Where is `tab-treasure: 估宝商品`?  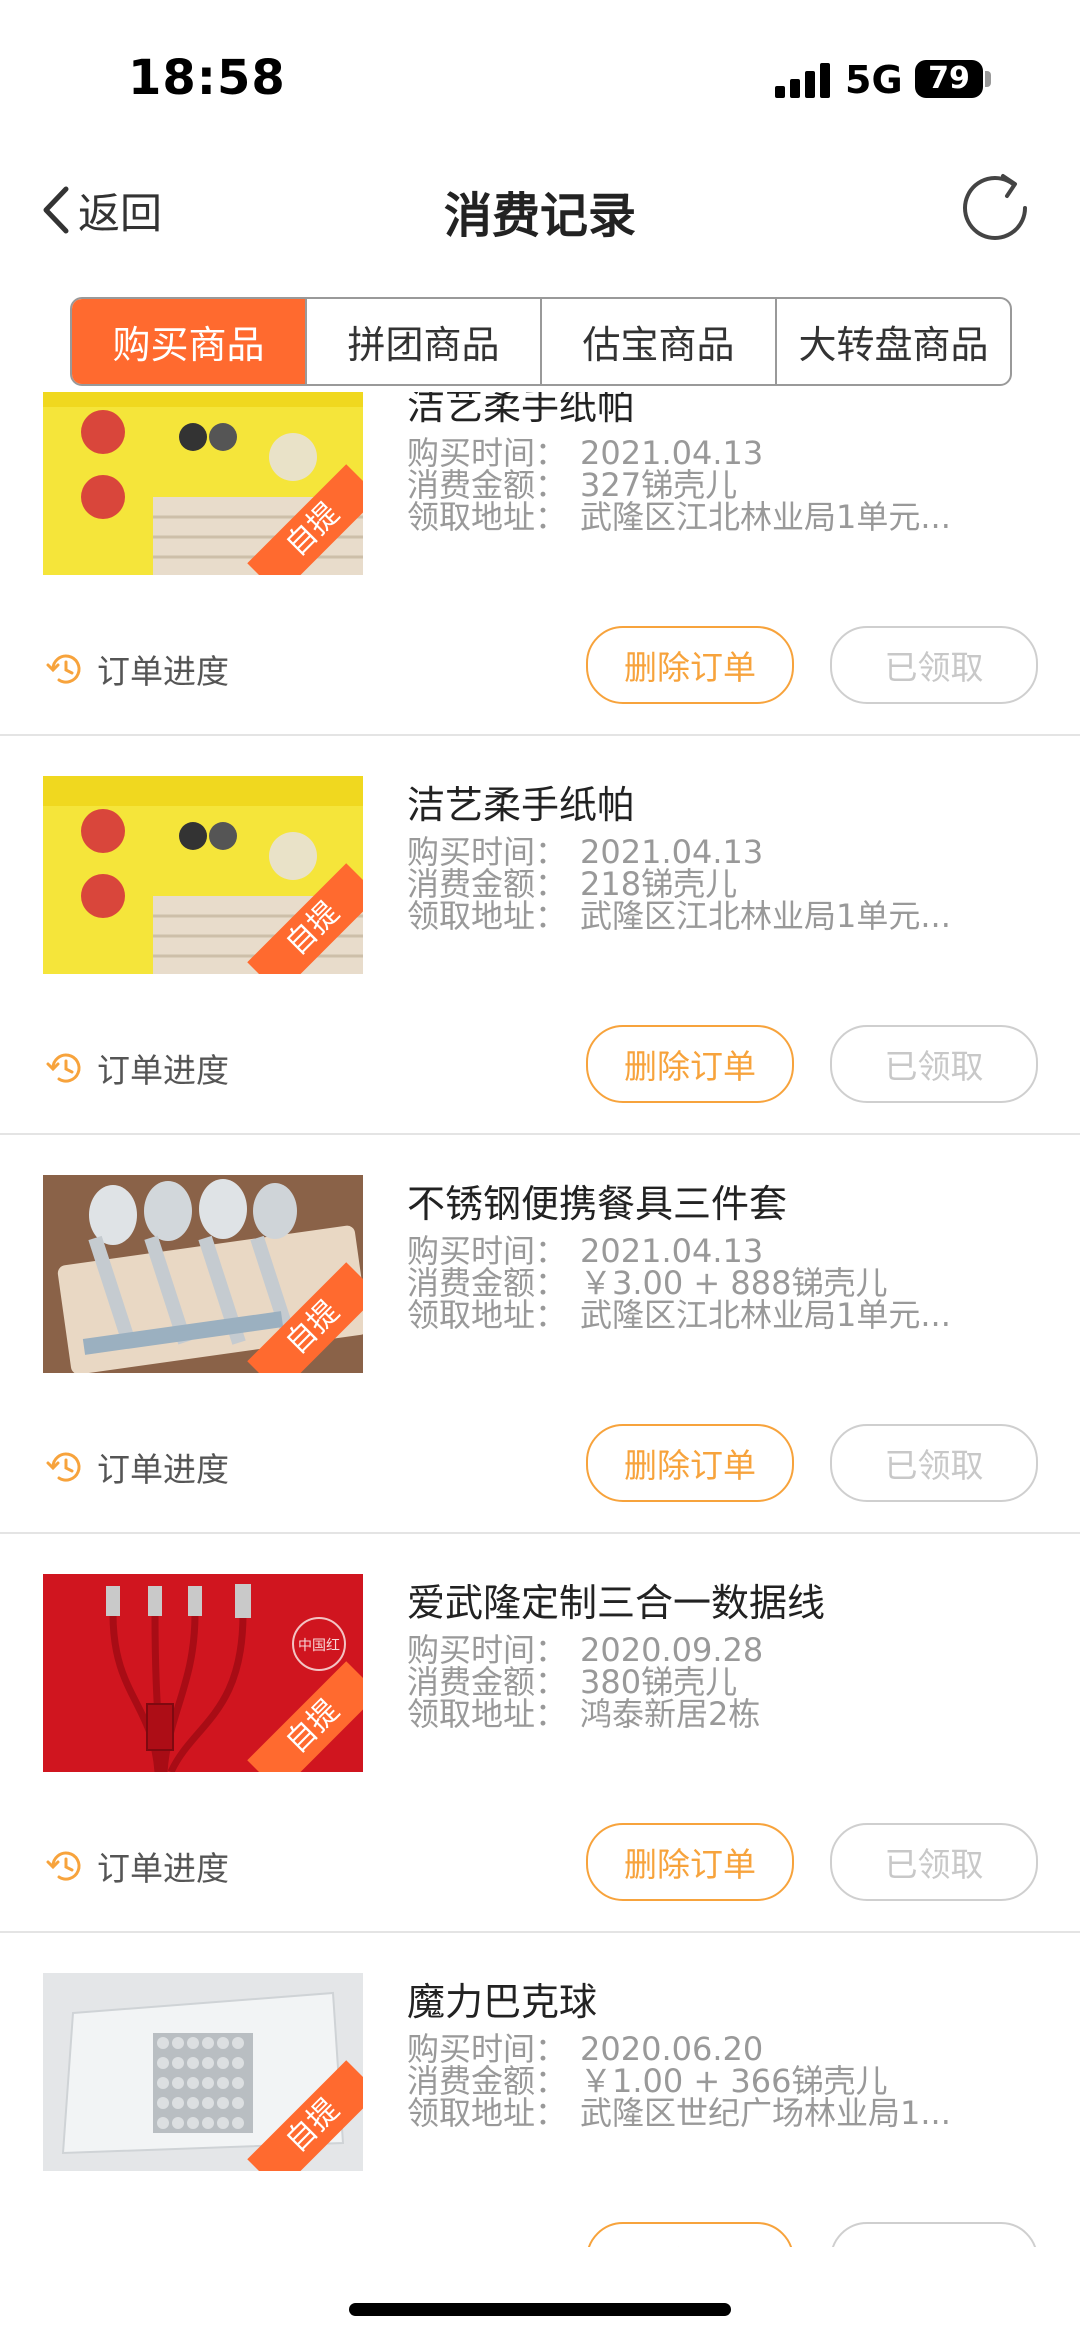
tab-treasure: 估宝商品 is located at coordinates (657, 341).